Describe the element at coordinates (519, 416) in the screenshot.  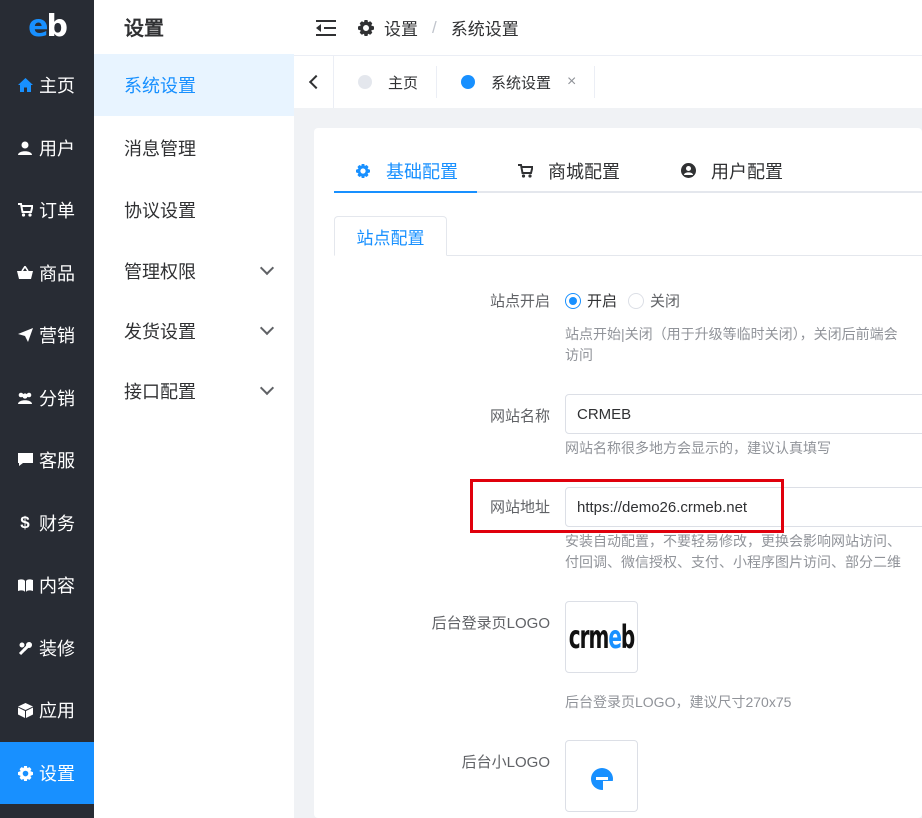
I see `site-name-label: 网站名称` at that location.